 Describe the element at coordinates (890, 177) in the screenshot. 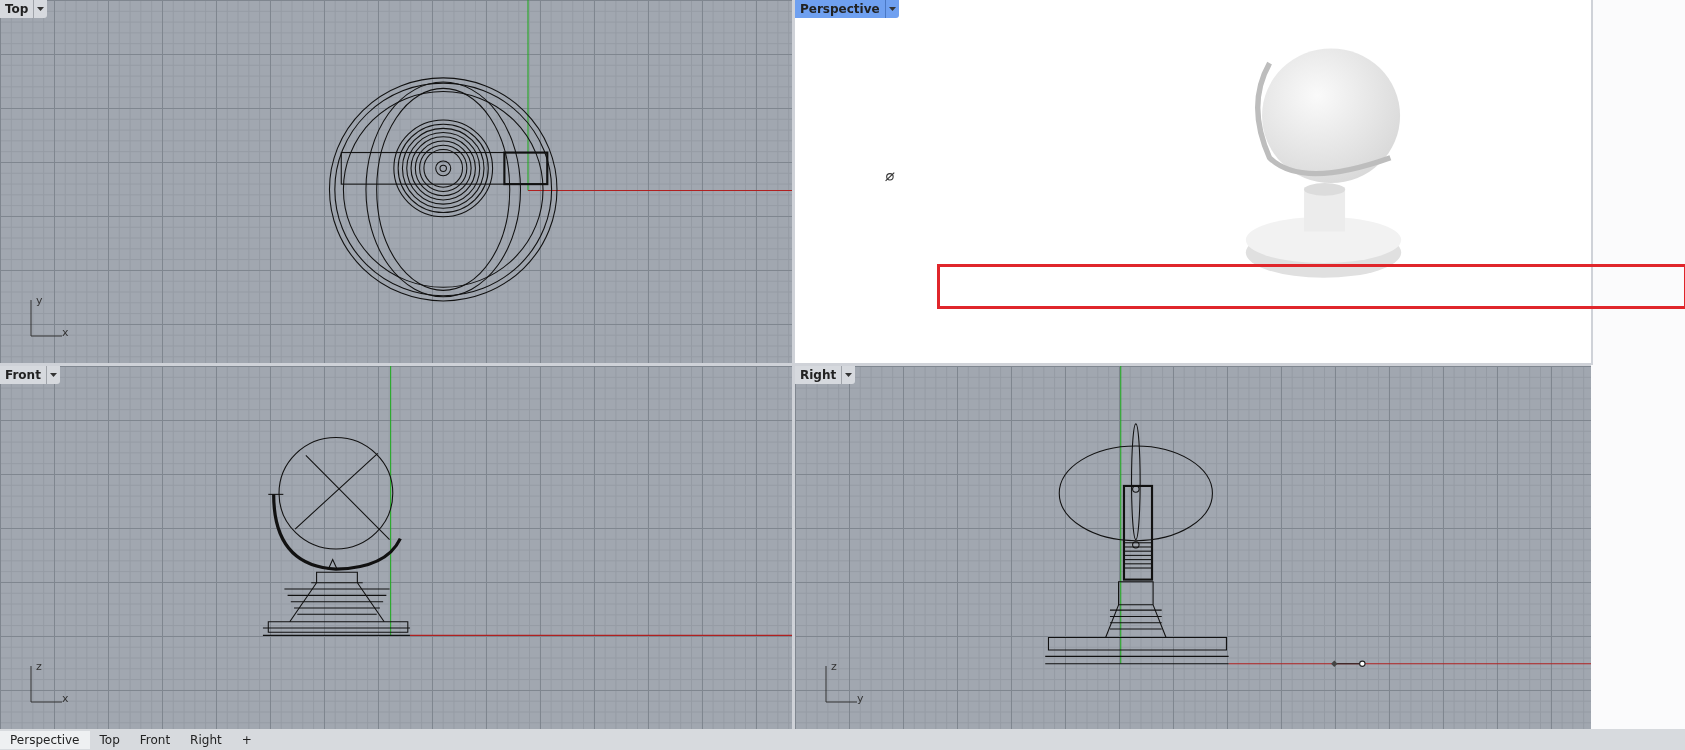

I see `cursor-icon` at that location.